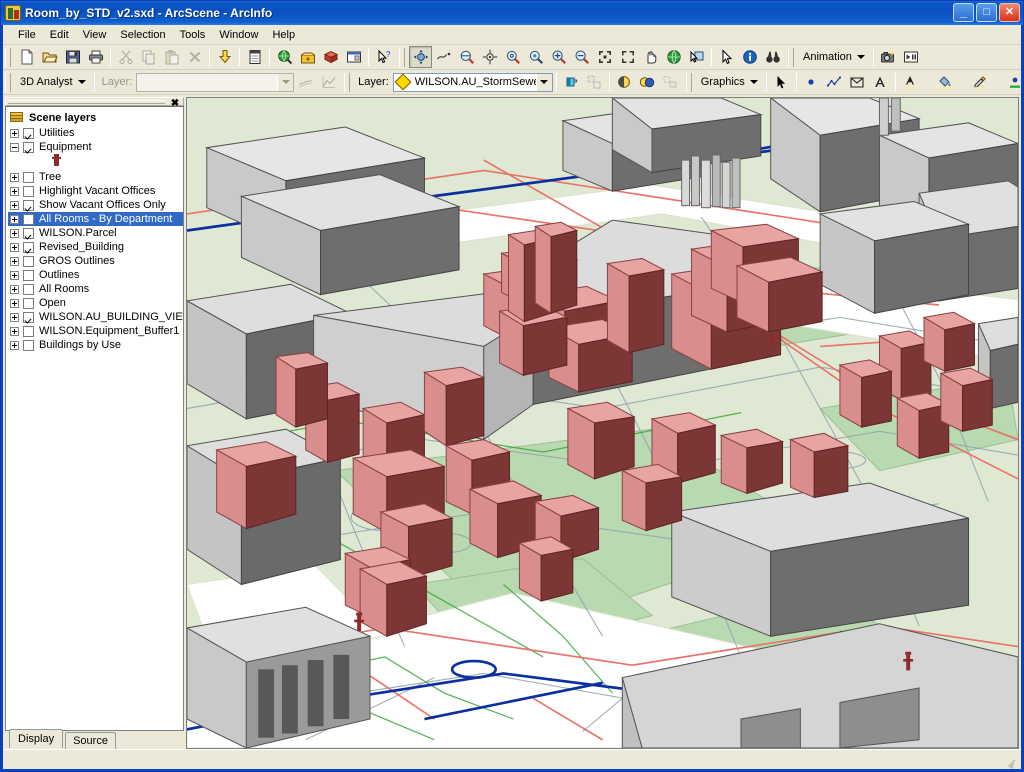 Image resolution: width=1024 pixels, height=772 pixels. Describe the element at coordinates (27, 35) in the screenshot. I see `menu-file: File` at that location.